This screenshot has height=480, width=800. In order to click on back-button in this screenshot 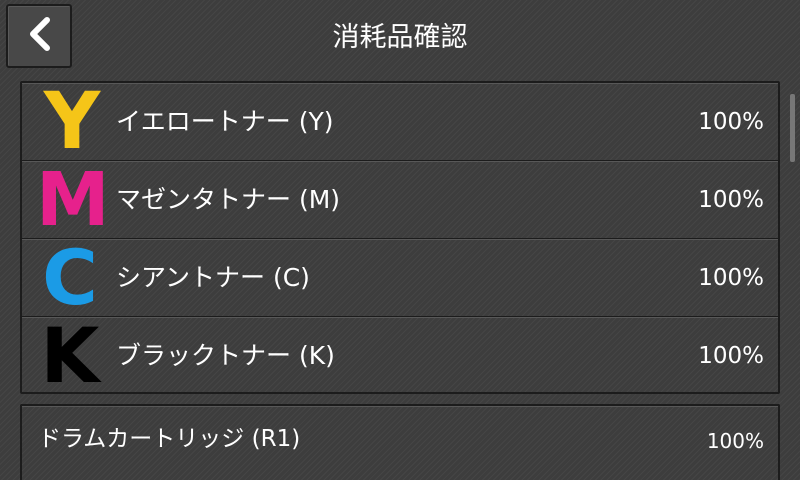, I will do `click(39, 36)`.